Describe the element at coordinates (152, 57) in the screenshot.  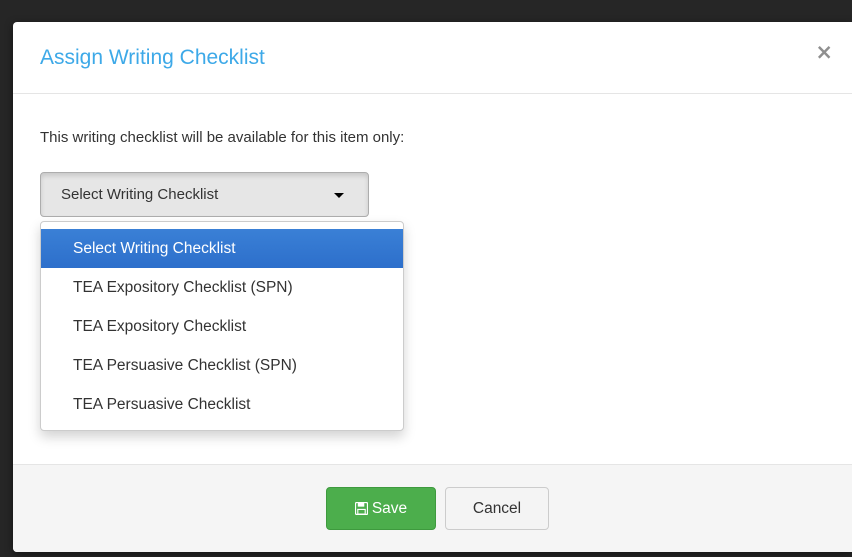
I see `modal-title: Assign Writing Checklist` at that location.